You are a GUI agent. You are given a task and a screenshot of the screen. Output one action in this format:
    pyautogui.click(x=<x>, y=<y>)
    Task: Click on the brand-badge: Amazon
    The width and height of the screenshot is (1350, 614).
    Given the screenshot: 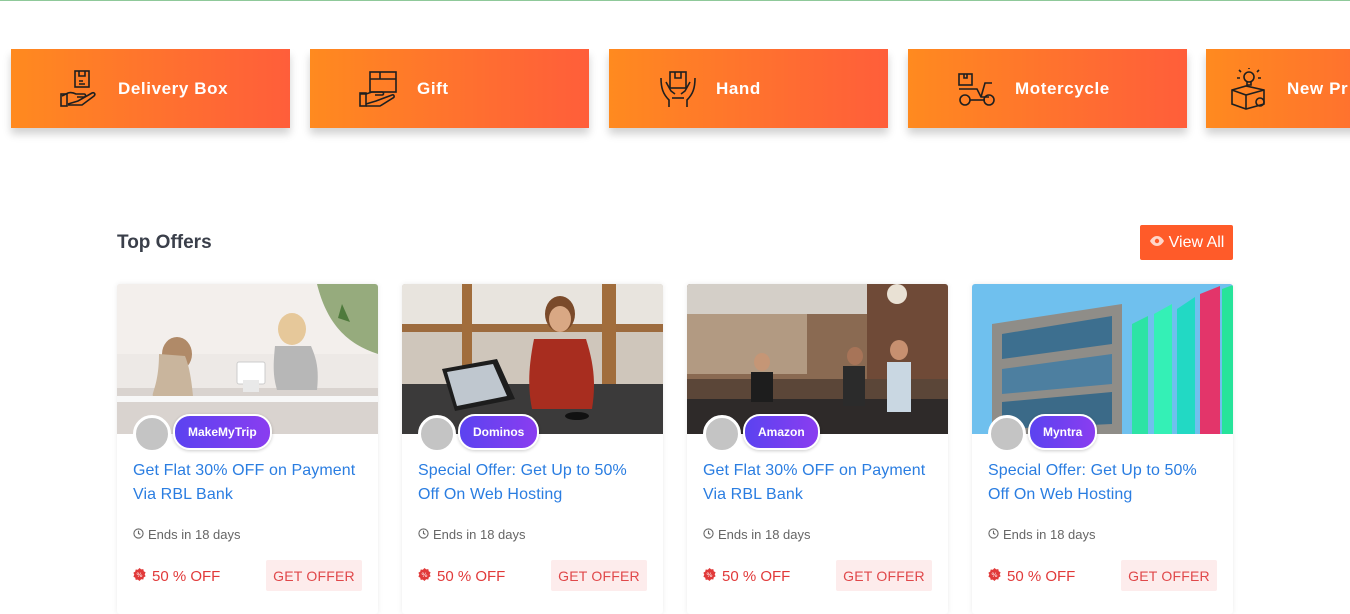 What is the action you would take?
    pyautogui.click(x=781, y=432)
    